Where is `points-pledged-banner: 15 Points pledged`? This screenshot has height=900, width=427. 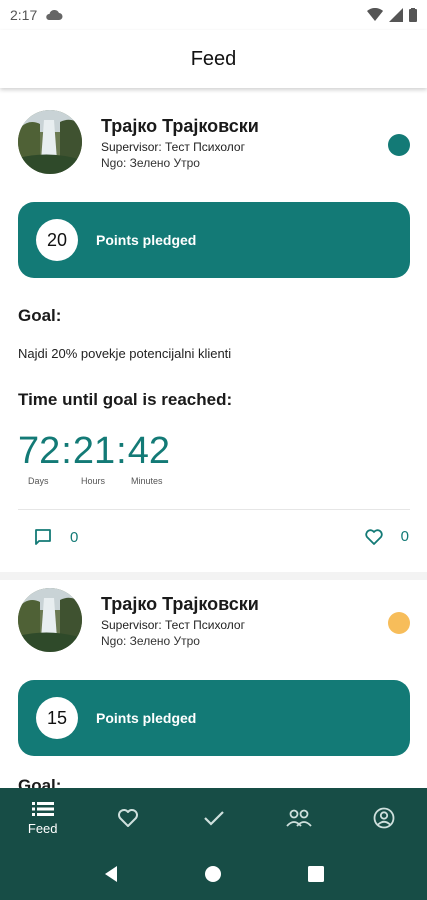 points-pledged-banner: 15 Points pledged is located at coordinates (214, 718).